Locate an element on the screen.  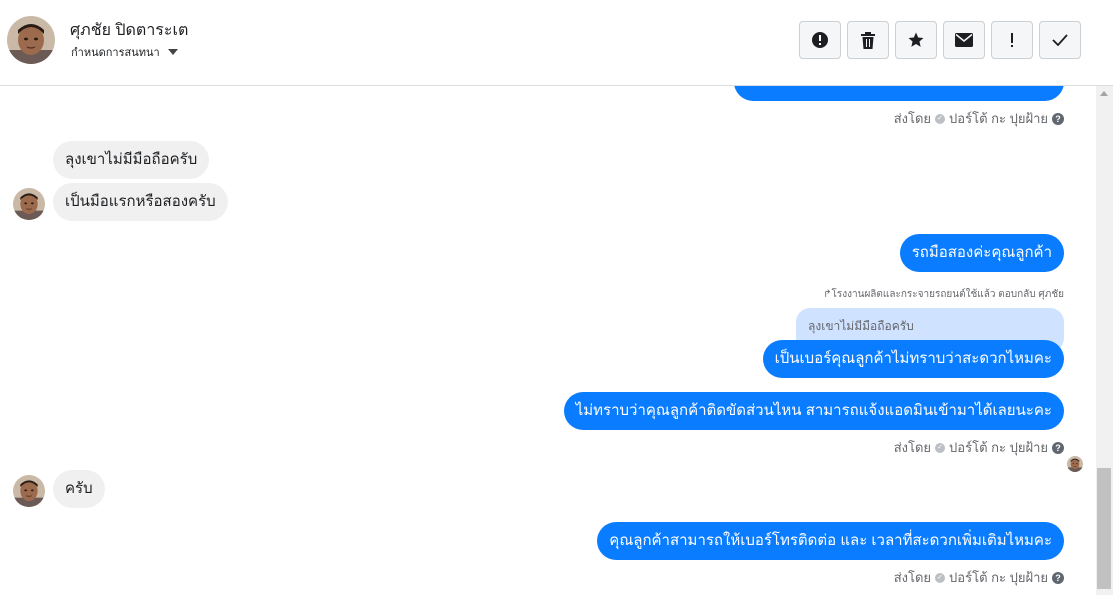
delete-button is located at coordinates (868, 40).